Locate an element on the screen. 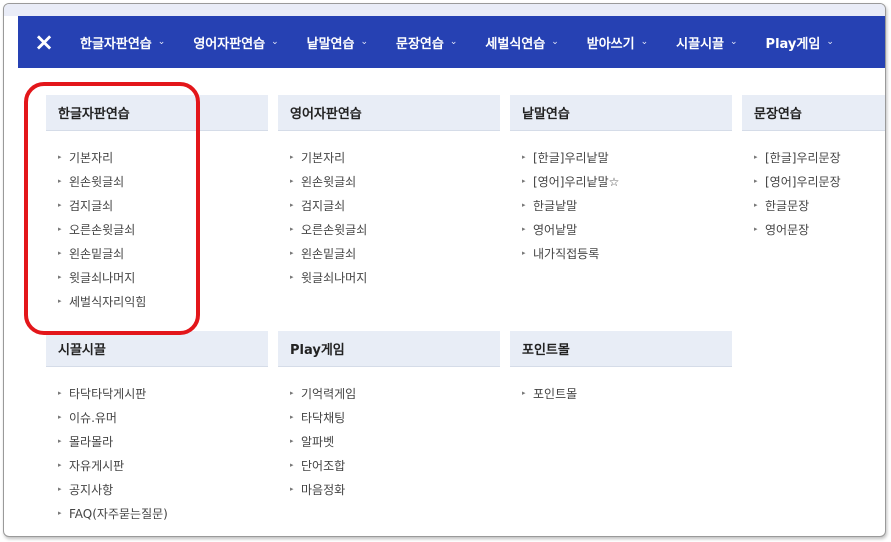 The height and width of the screenshot is (542, 891). menu-link: ▸ [영어]우리낱말☆ is located at coordinates (627, 181).